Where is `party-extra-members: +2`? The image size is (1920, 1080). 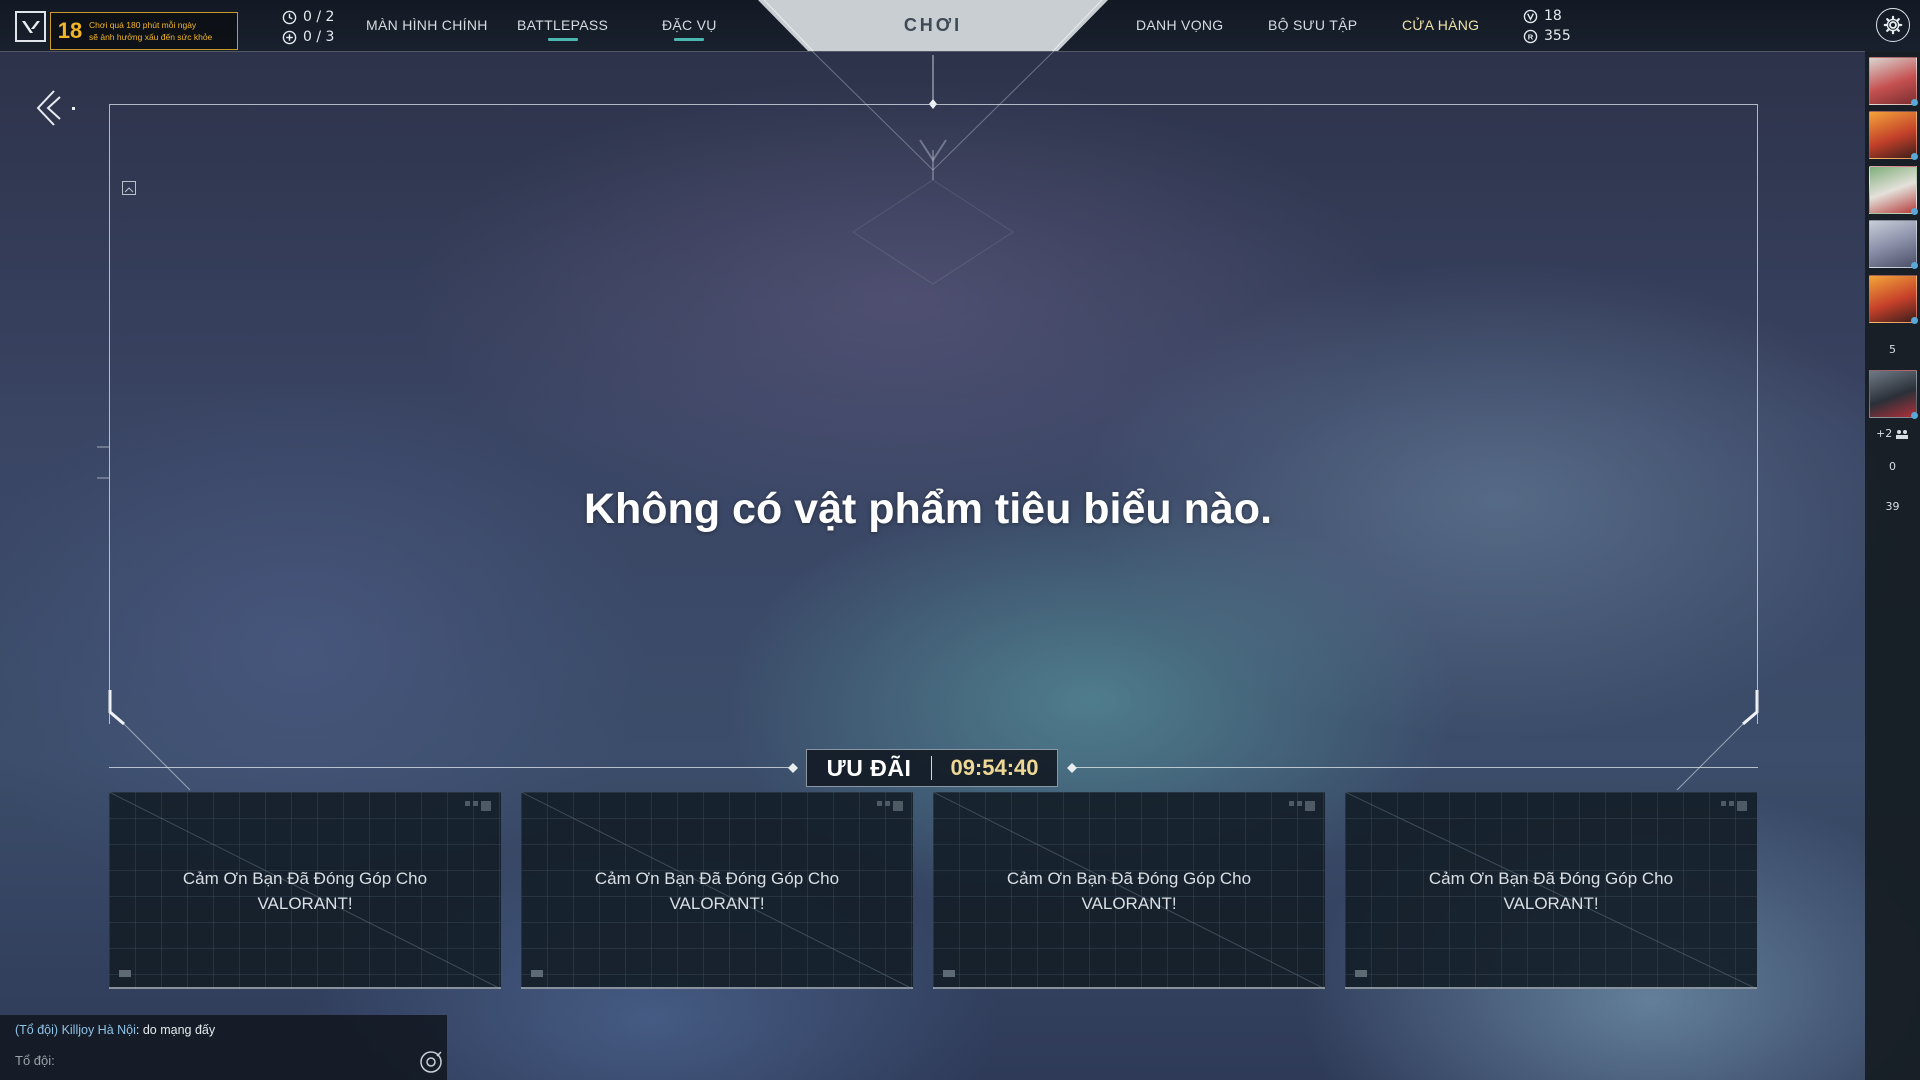 party-extra-members: +2 is located at coordinates (1892, 433).